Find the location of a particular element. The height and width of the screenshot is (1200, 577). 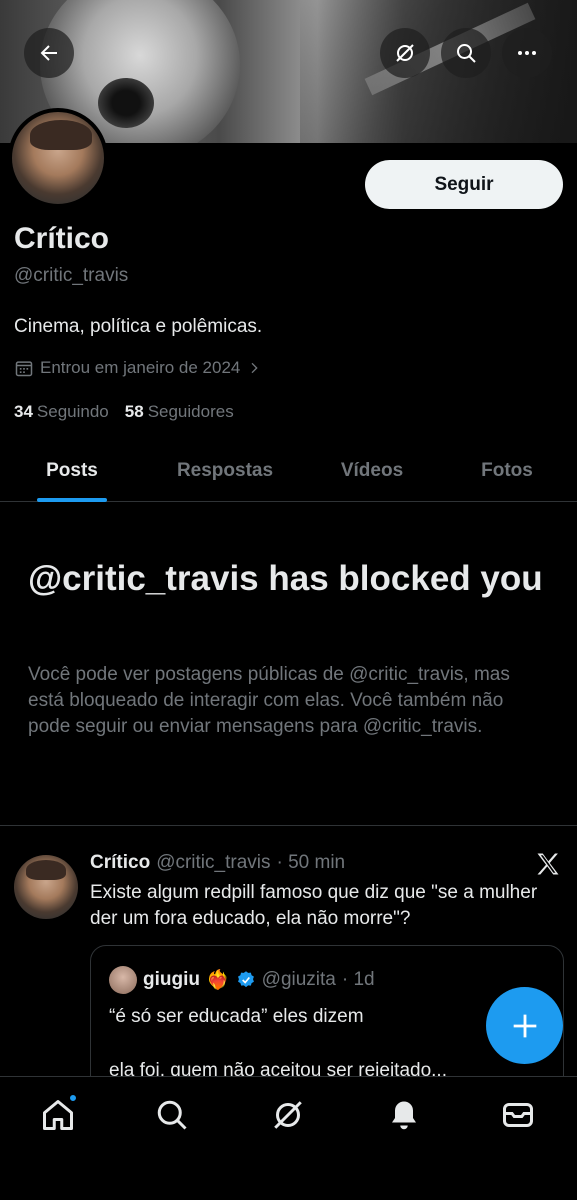

followers-stat: 58 Seguidores is located at coordinates (179, 412).